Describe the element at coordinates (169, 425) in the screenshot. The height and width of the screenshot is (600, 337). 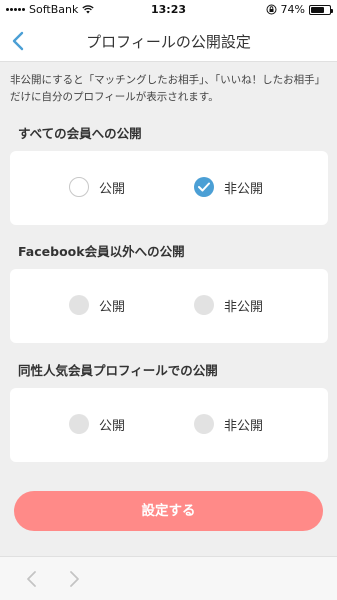
I see `card-same-sex-popular: 公開 非公開` at that location.